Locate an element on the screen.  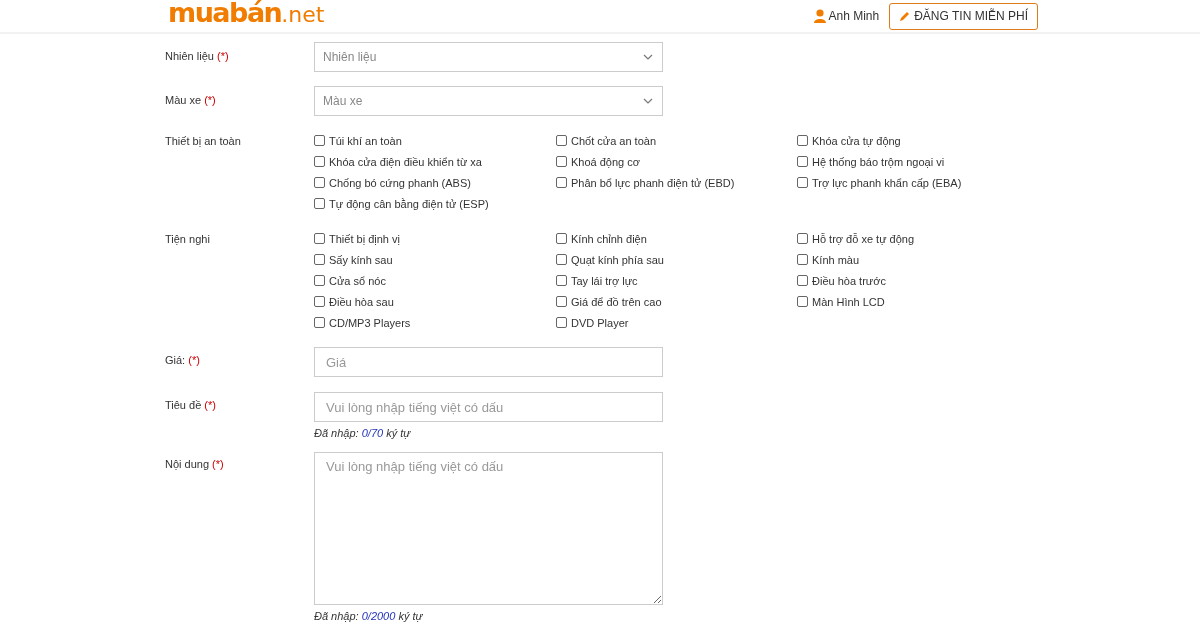
dropdown: Nhiên liệu is located at coordinates (488, 57).